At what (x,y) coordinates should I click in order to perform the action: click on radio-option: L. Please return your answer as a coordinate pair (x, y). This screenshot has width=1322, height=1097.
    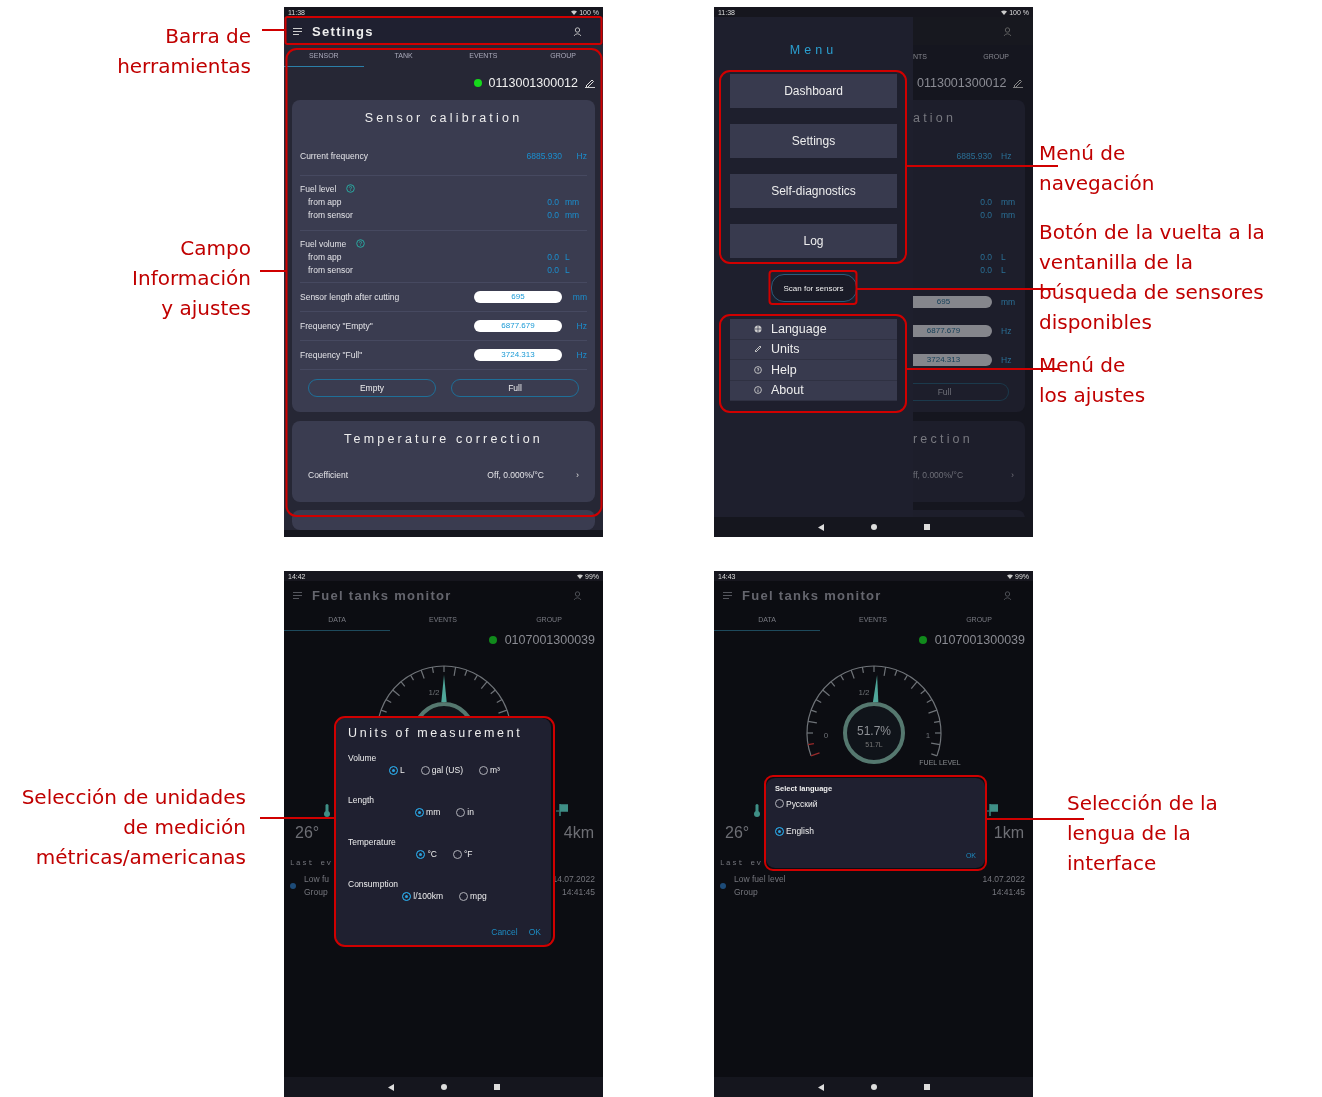
    Looking at the image, I should click on (397, 770).